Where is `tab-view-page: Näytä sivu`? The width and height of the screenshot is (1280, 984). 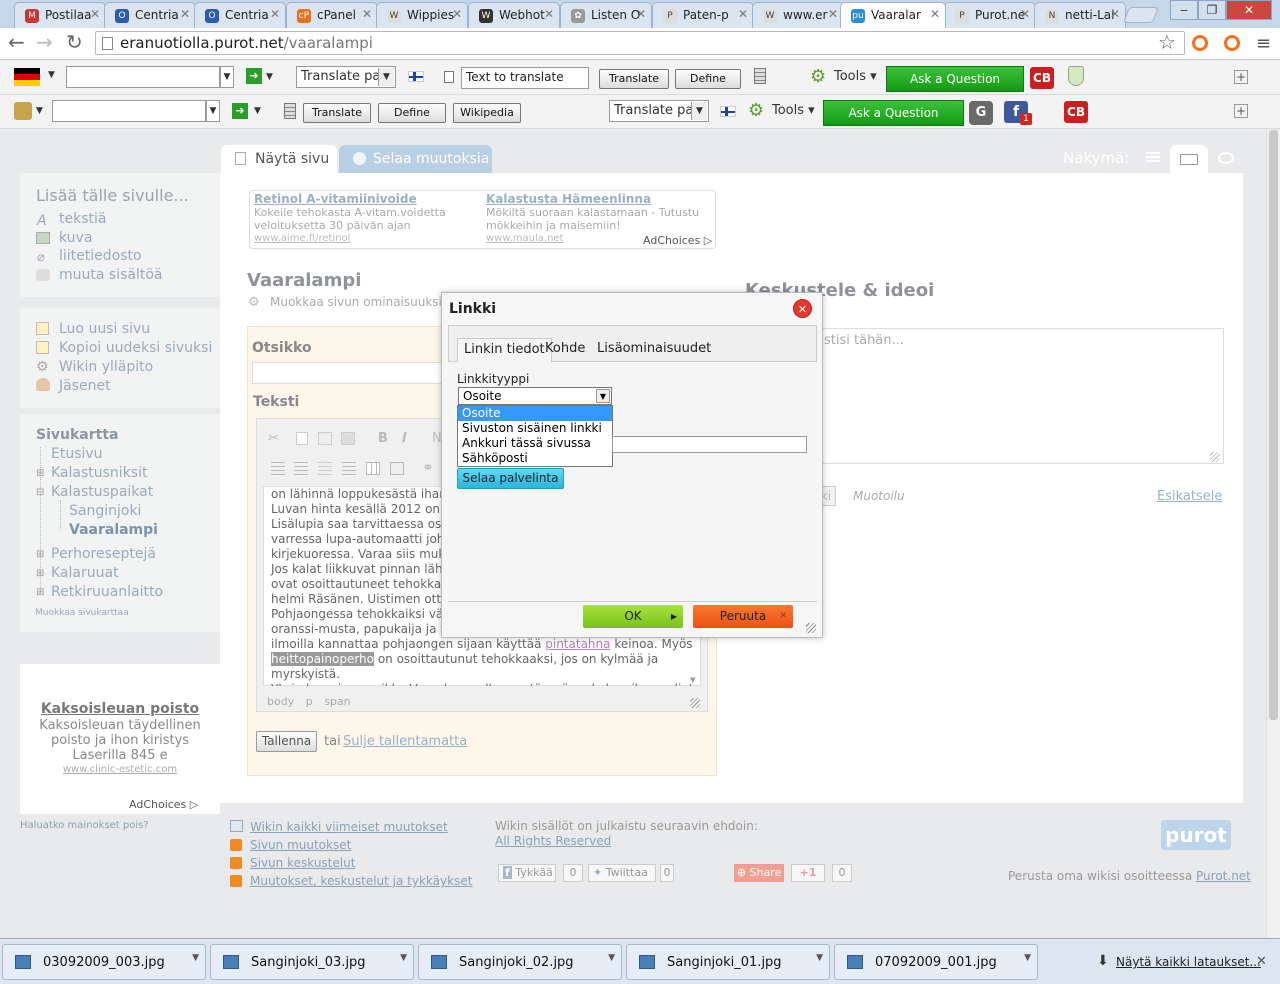
tab-view-page: Näytä sivu is located at coordinates (279, 159).